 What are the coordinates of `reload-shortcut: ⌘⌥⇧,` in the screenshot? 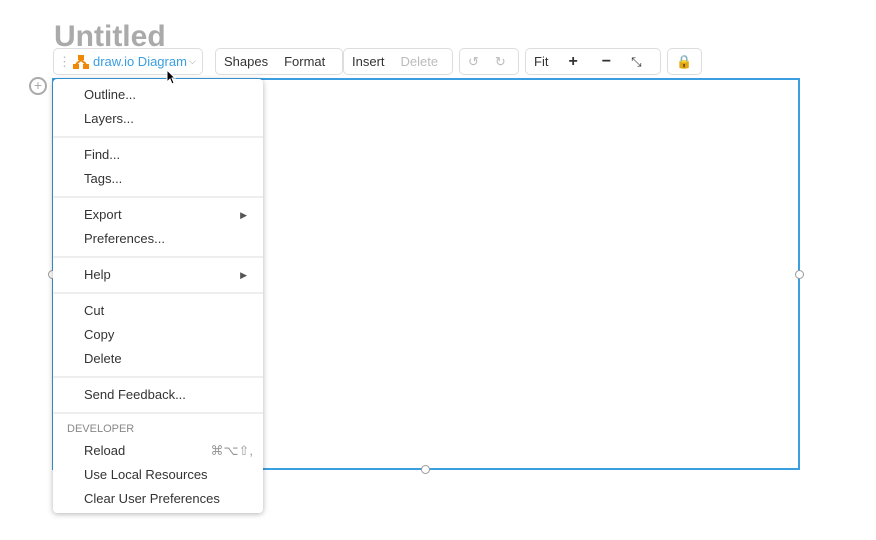 It's located at (232, 450).